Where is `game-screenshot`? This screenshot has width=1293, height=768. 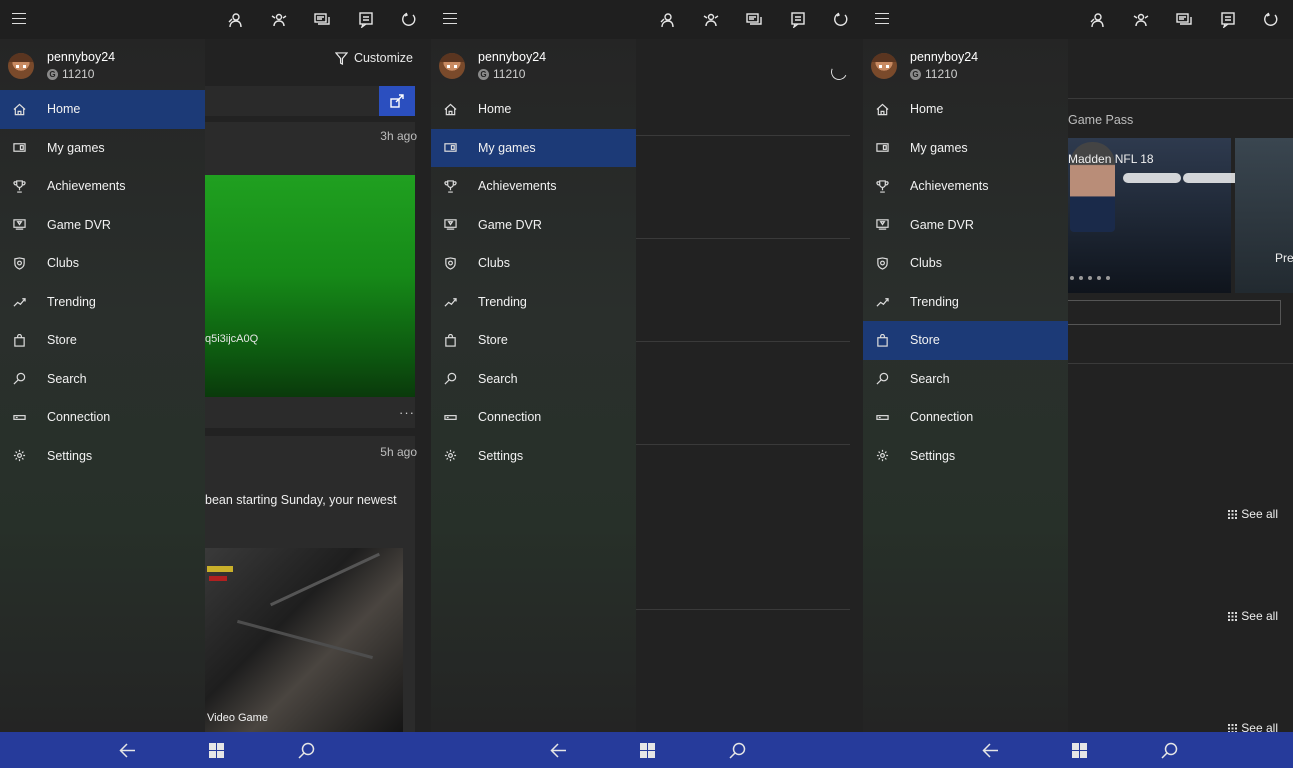
game-screenshot is located at coordinates (304, 640).